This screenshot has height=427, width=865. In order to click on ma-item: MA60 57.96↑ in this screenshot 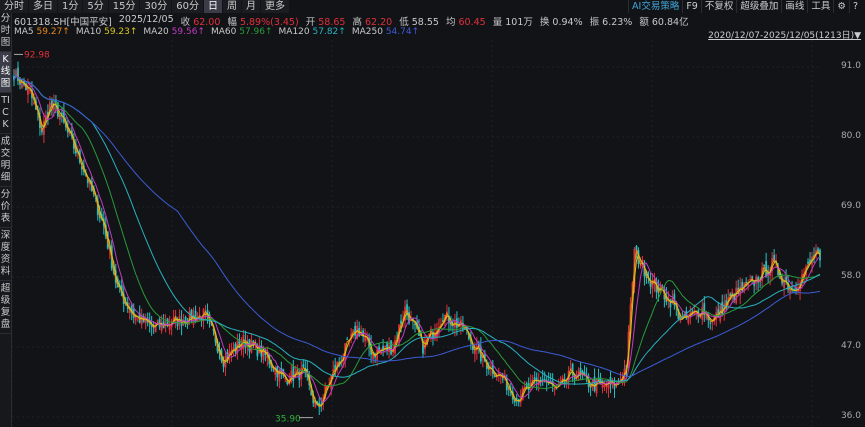, I will do `click(242, 32)`.